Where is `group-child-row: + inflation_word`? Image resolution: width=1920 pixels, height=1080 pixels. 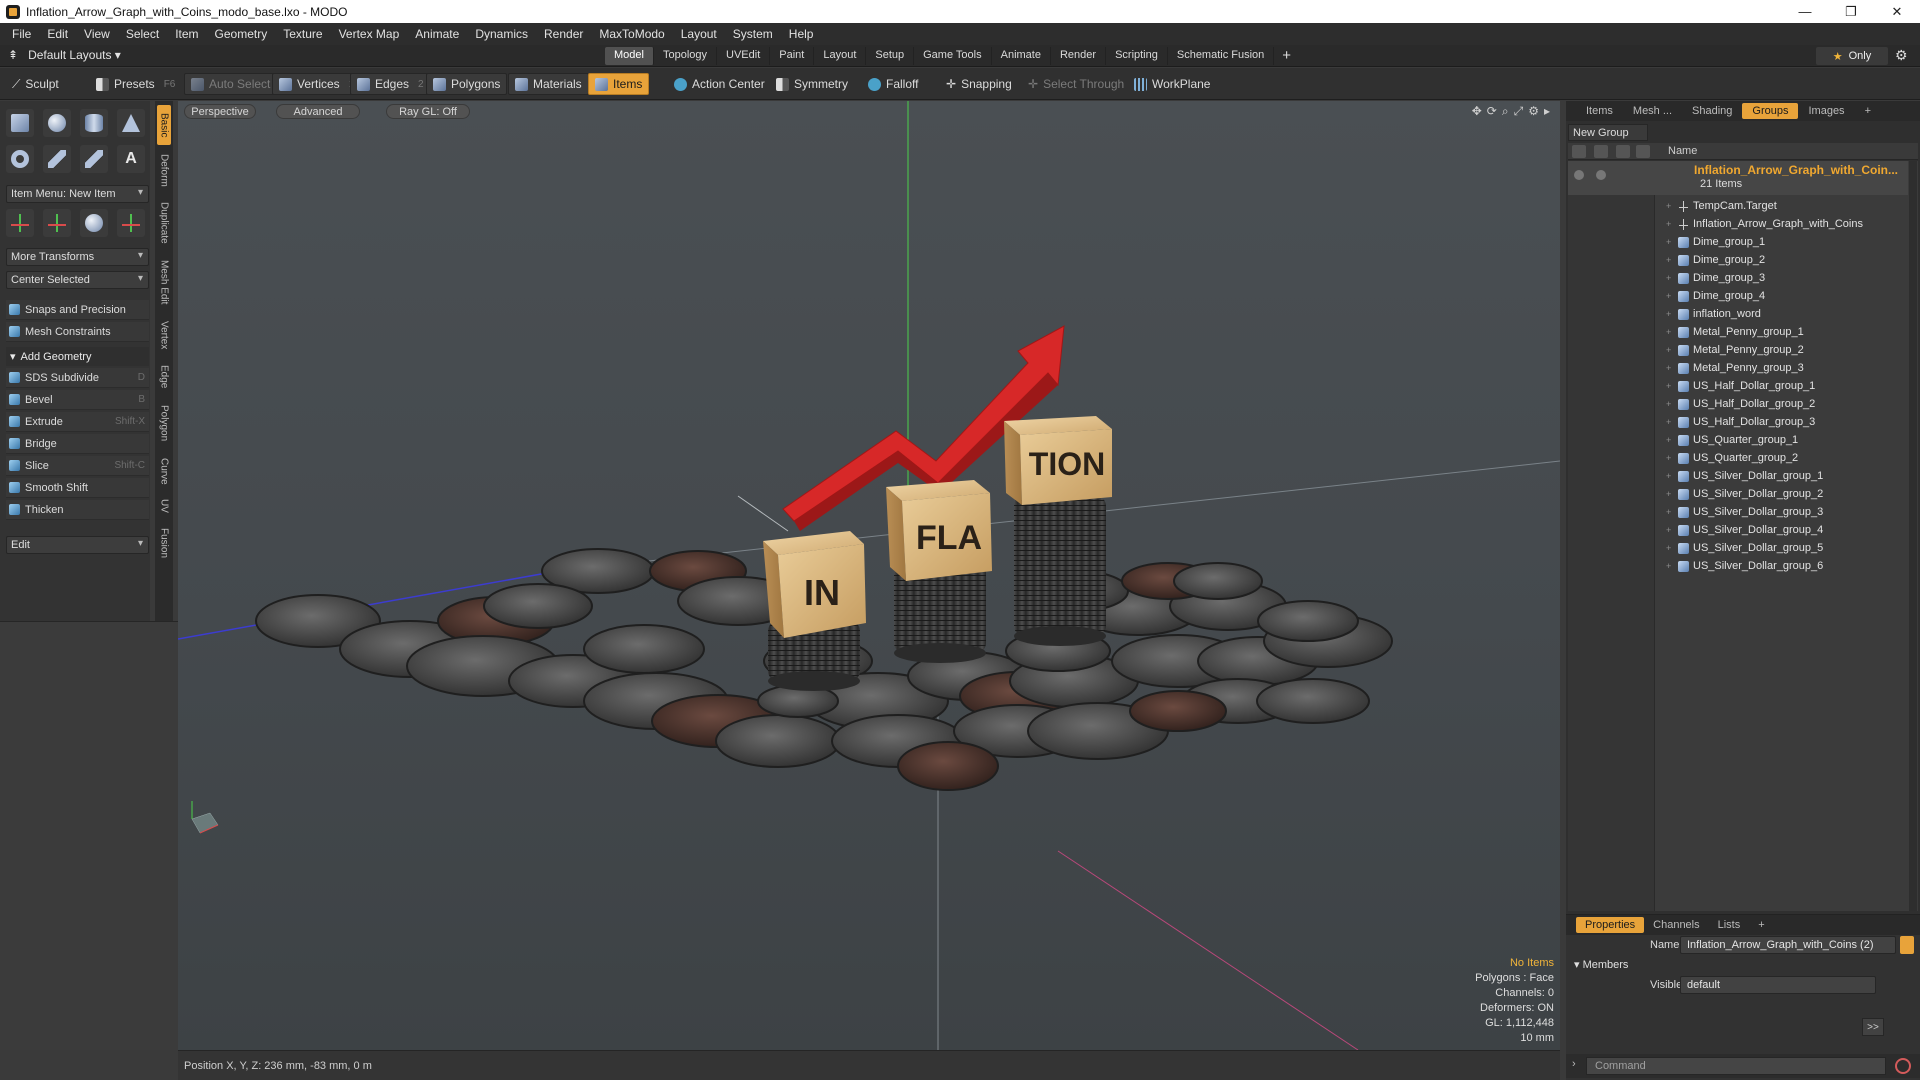 group-child-row: + inflation_word is located at coordinates (1713, 314).